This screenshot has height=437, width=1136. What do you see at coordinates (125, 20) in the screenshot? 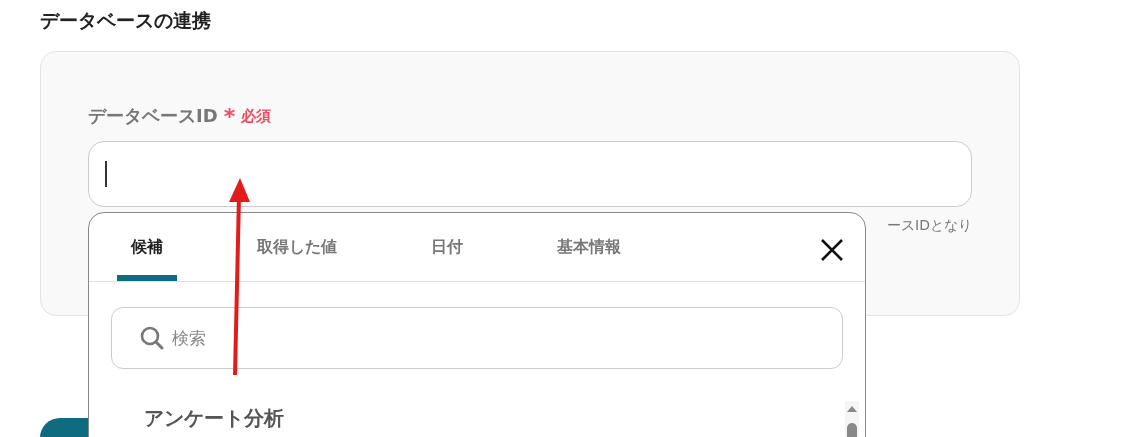
I see `section-title: データベースの連携` at bounding box center [125, 20].